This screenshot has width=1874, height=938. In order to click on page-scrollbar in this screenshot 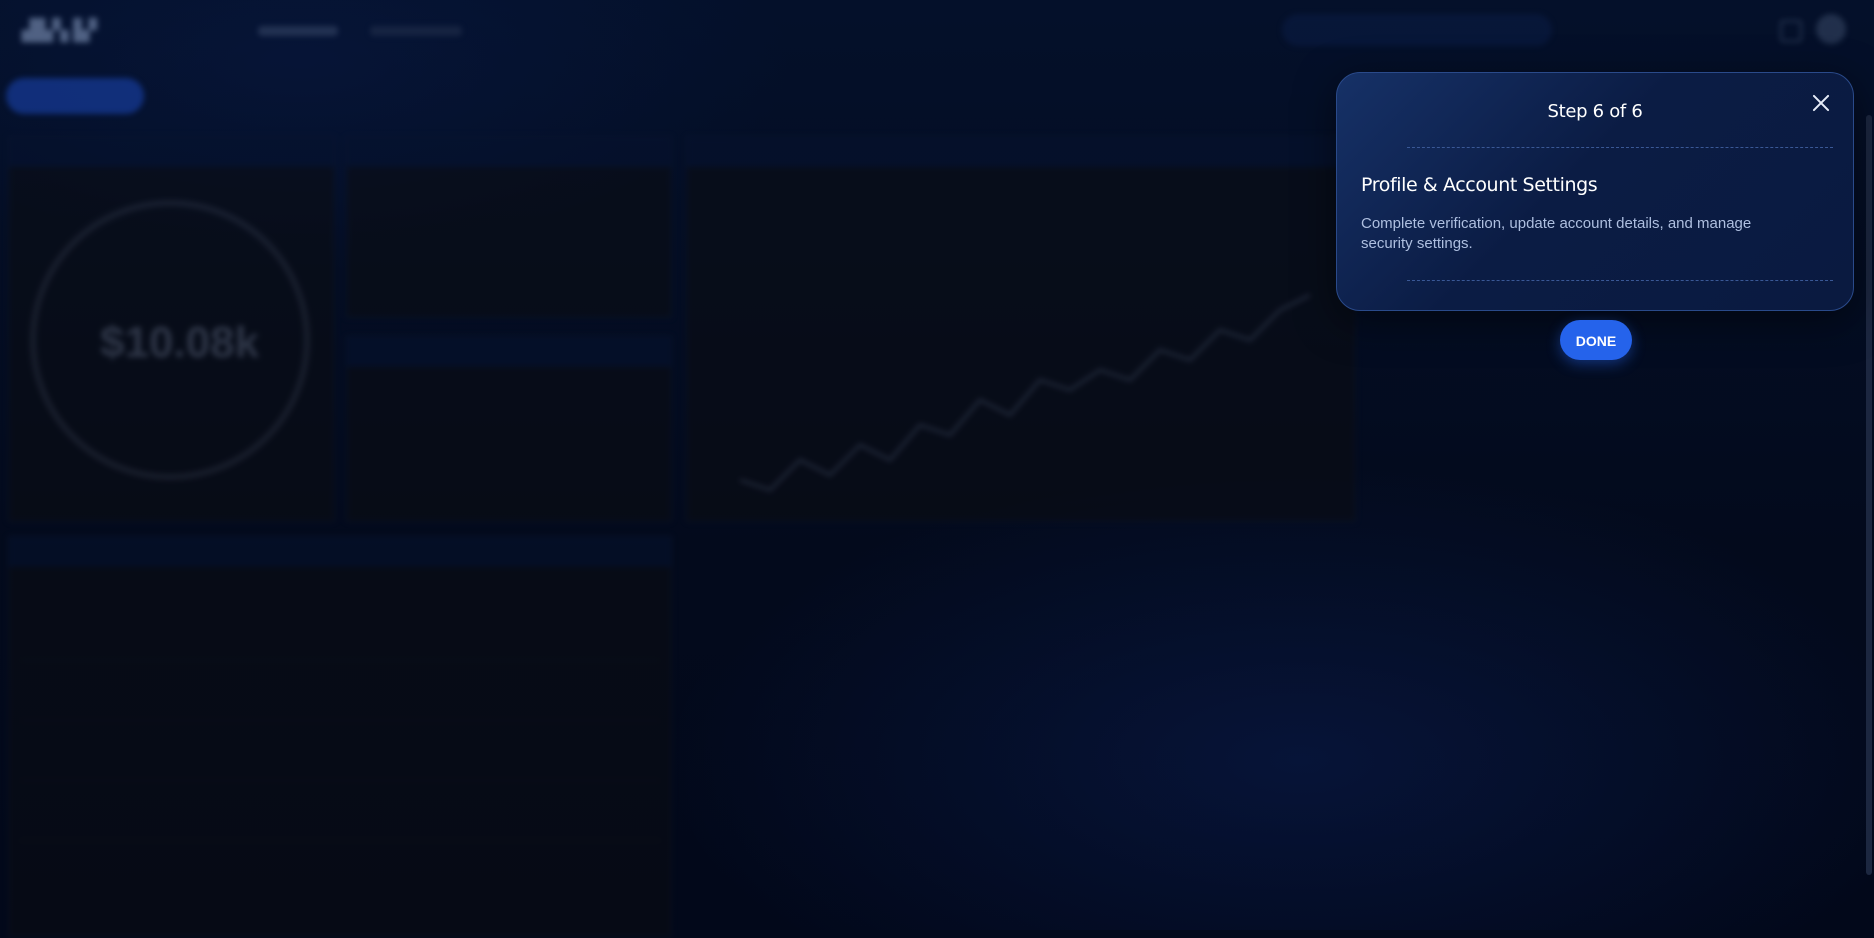, I will do `click(1869, 495)`.